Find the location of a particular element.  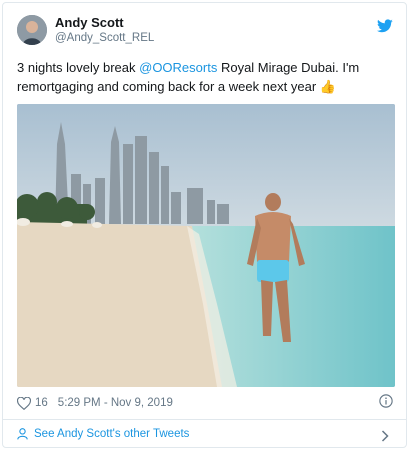

heart-icon is located at coordinates (24, 403).